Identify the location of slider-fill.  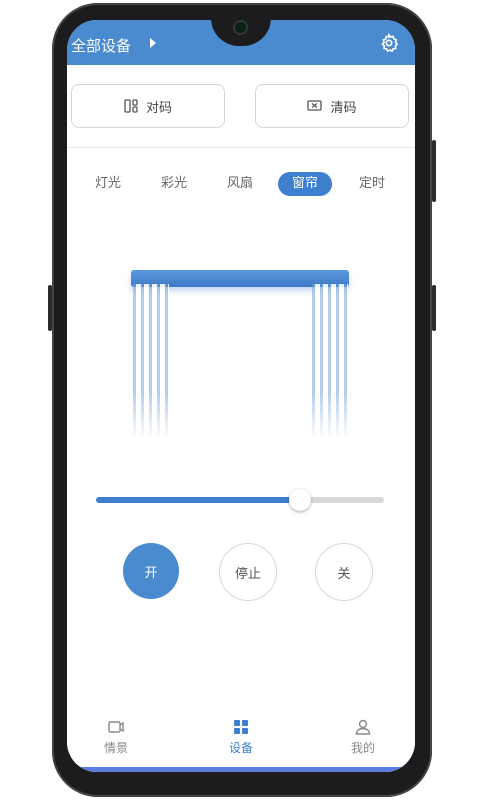
(198, 500).